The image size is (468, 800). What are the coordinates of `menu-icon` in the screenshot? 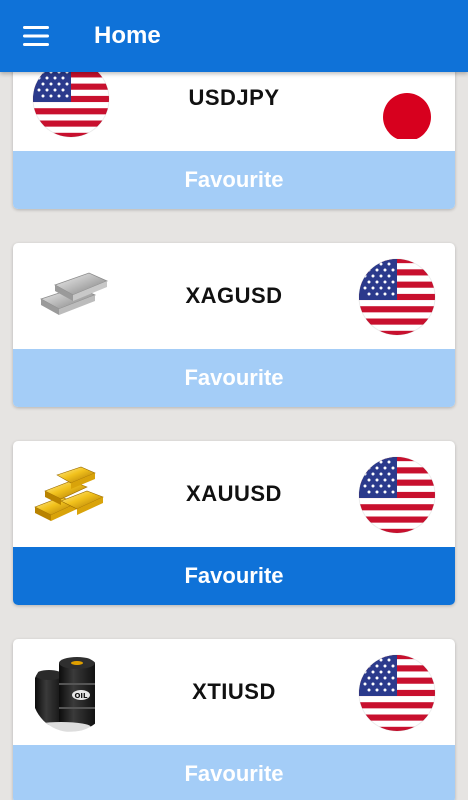 It's located at (36, 36).